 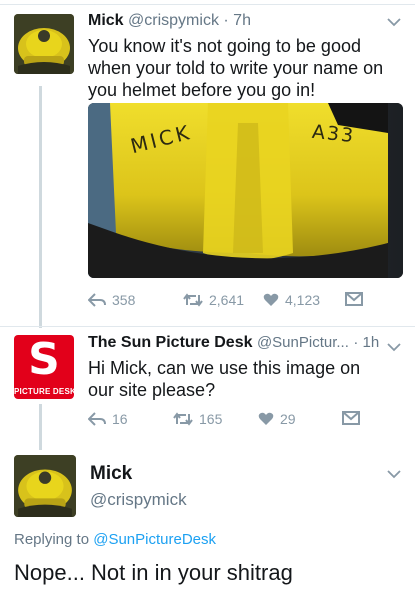 I want to click on tweet2-actions: 16 165 29, so click(x=233, y=421).